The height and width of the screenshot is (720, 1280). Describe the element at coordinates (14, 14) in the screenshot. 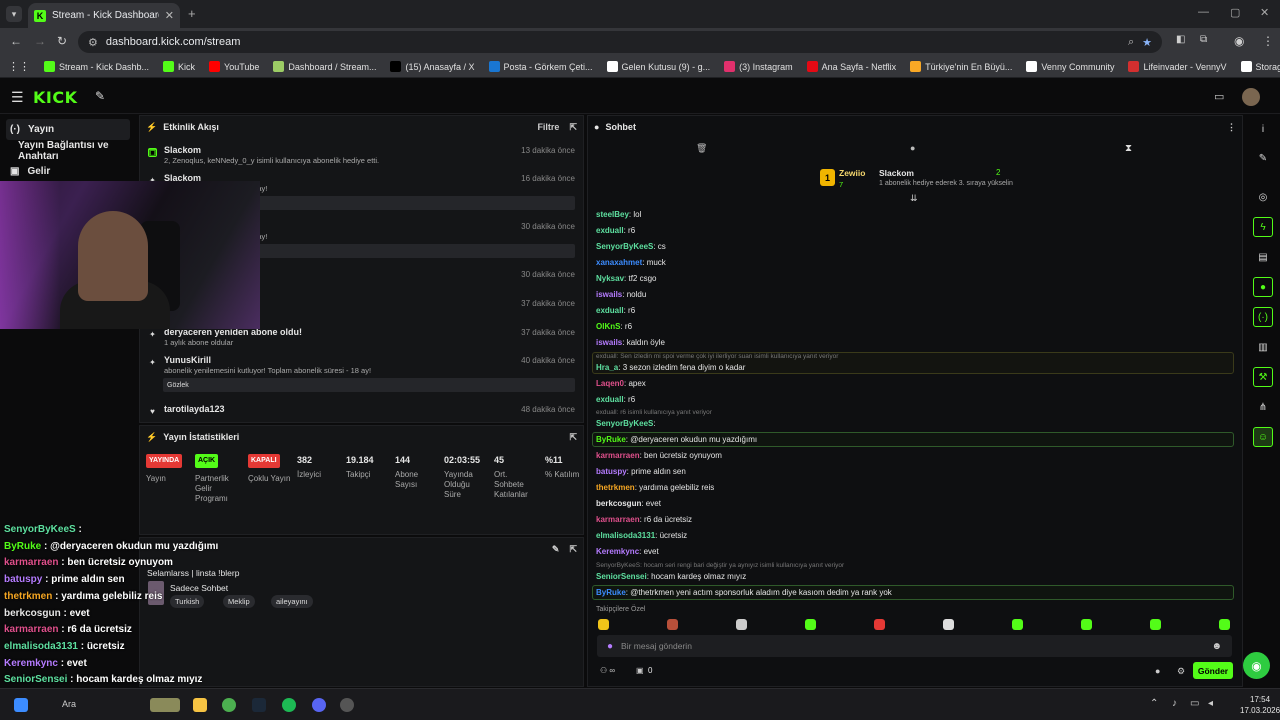

I see `tab-search-icon: ▾` at that location.